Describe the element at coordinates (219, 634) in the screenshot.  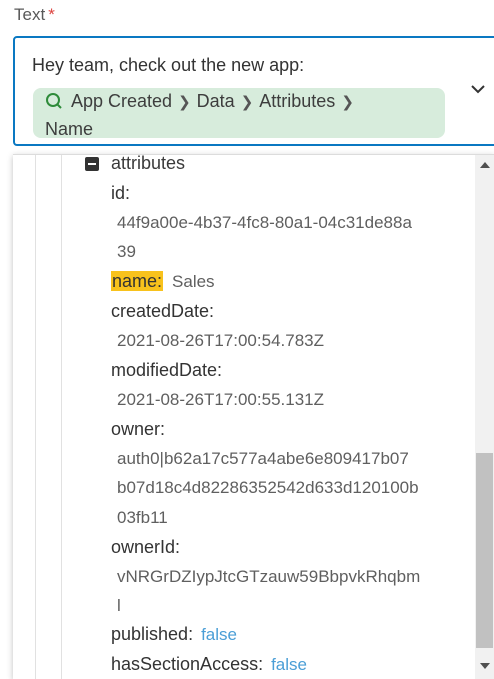
I see `attr-value-published: false` at that location.